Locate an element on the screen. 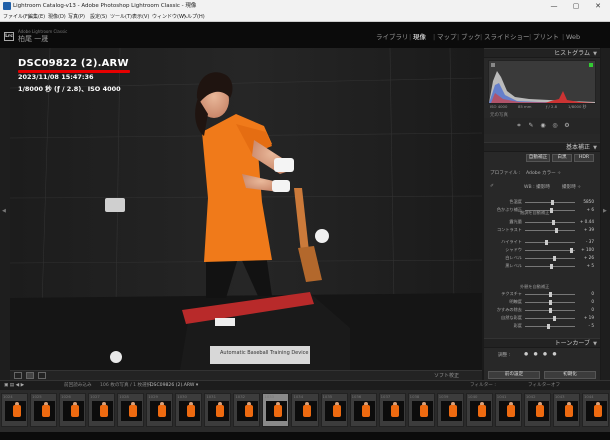 Image resolution: width=610 pixels, height=440 pixels. tonecurve-header: トーンカーブ ▼ is located at coordinates (542, 343).